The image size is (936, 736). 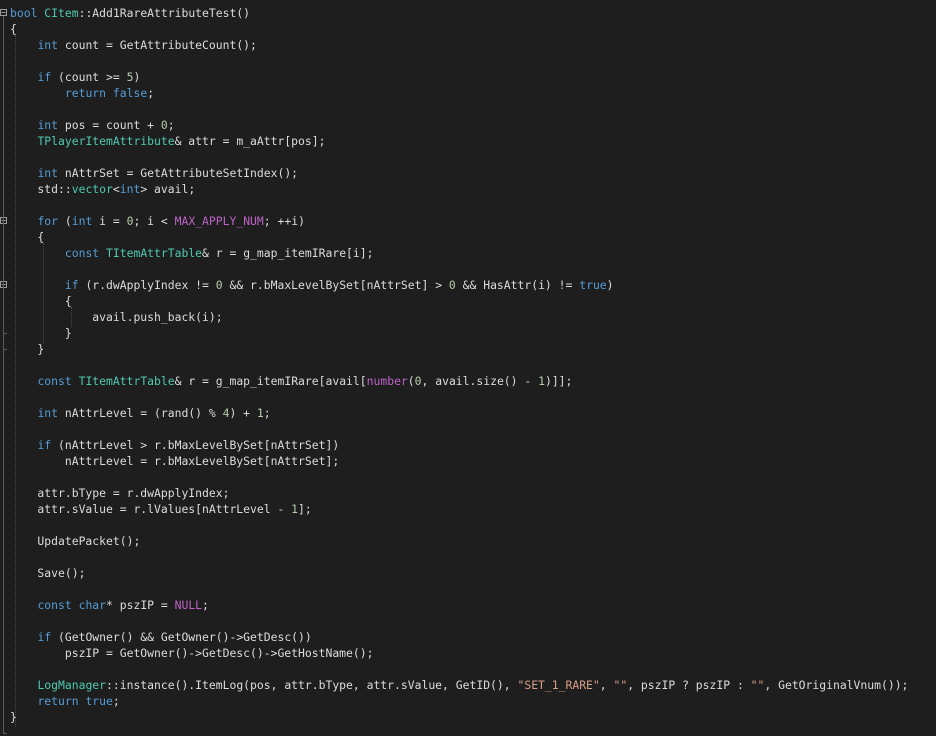 I want to click on code-token: ; ++i), so click(x=284, y=221).